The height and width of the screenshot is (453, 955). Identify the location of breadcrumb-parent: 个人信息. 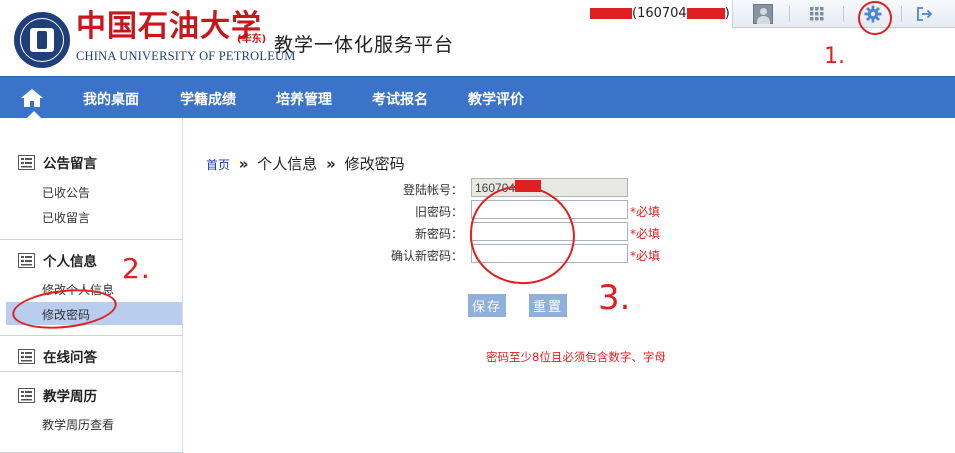
(287, 164).